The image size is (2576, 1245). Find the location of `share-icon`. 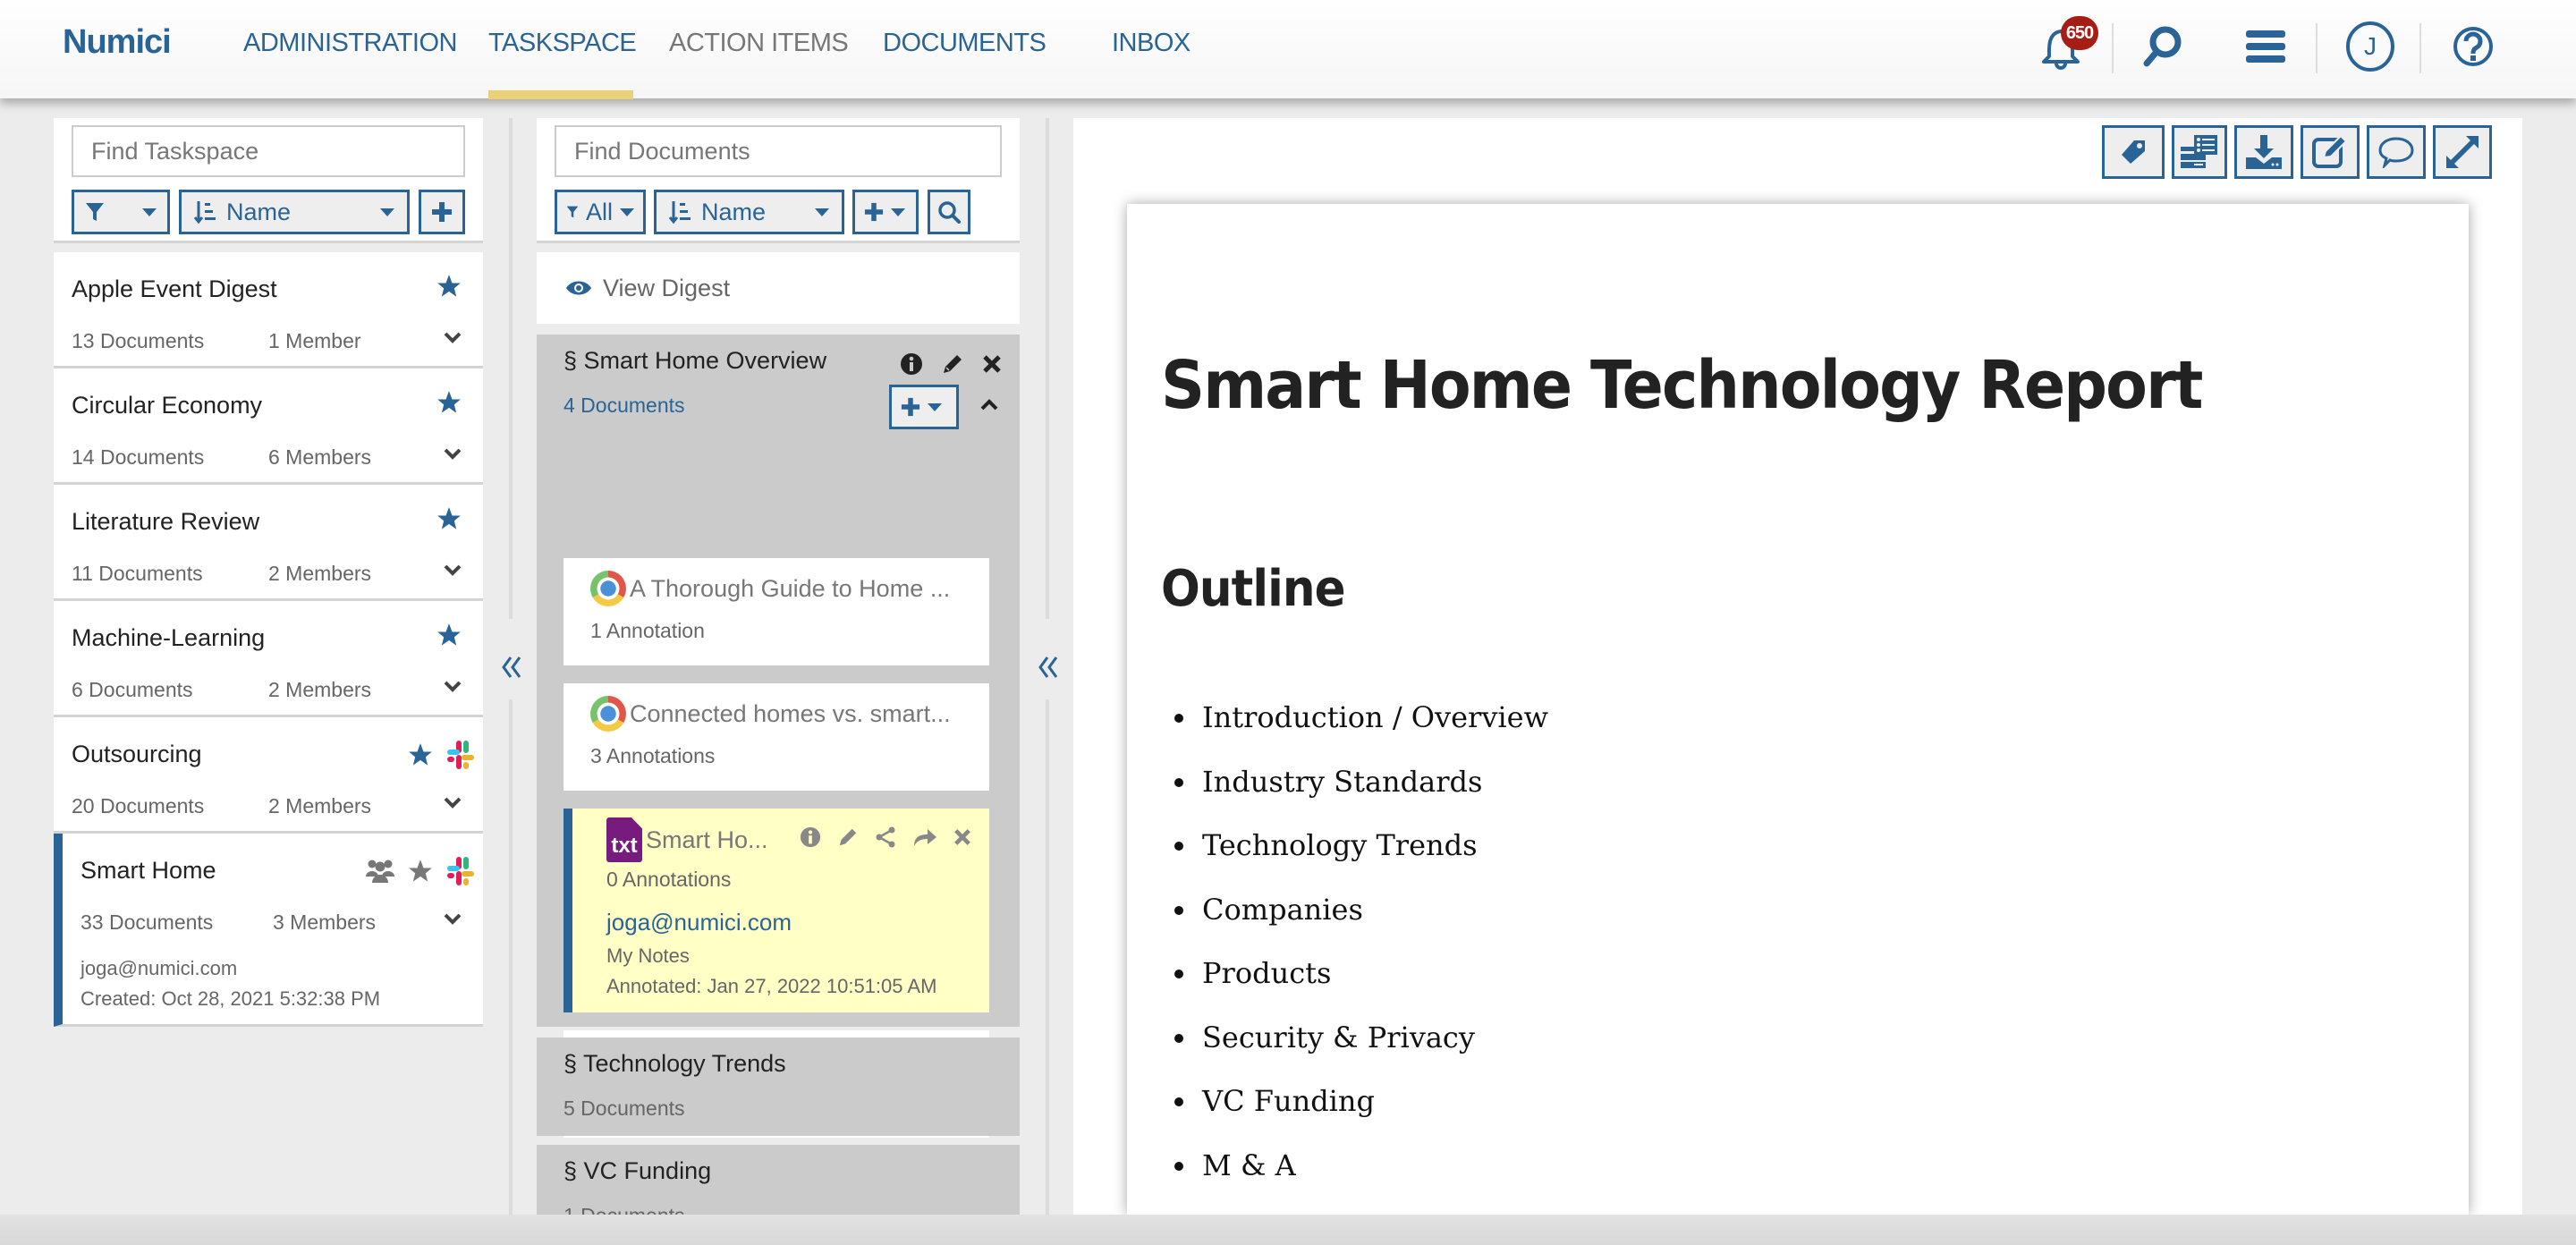

share-icon is located at coordinates (885, 837).